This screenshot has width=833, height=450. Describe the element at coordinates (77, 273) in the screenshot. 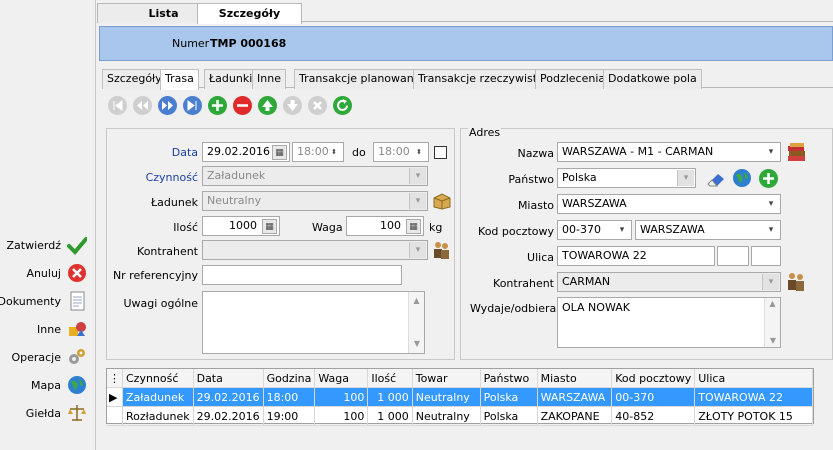

I see `cancel-icon` at that location.